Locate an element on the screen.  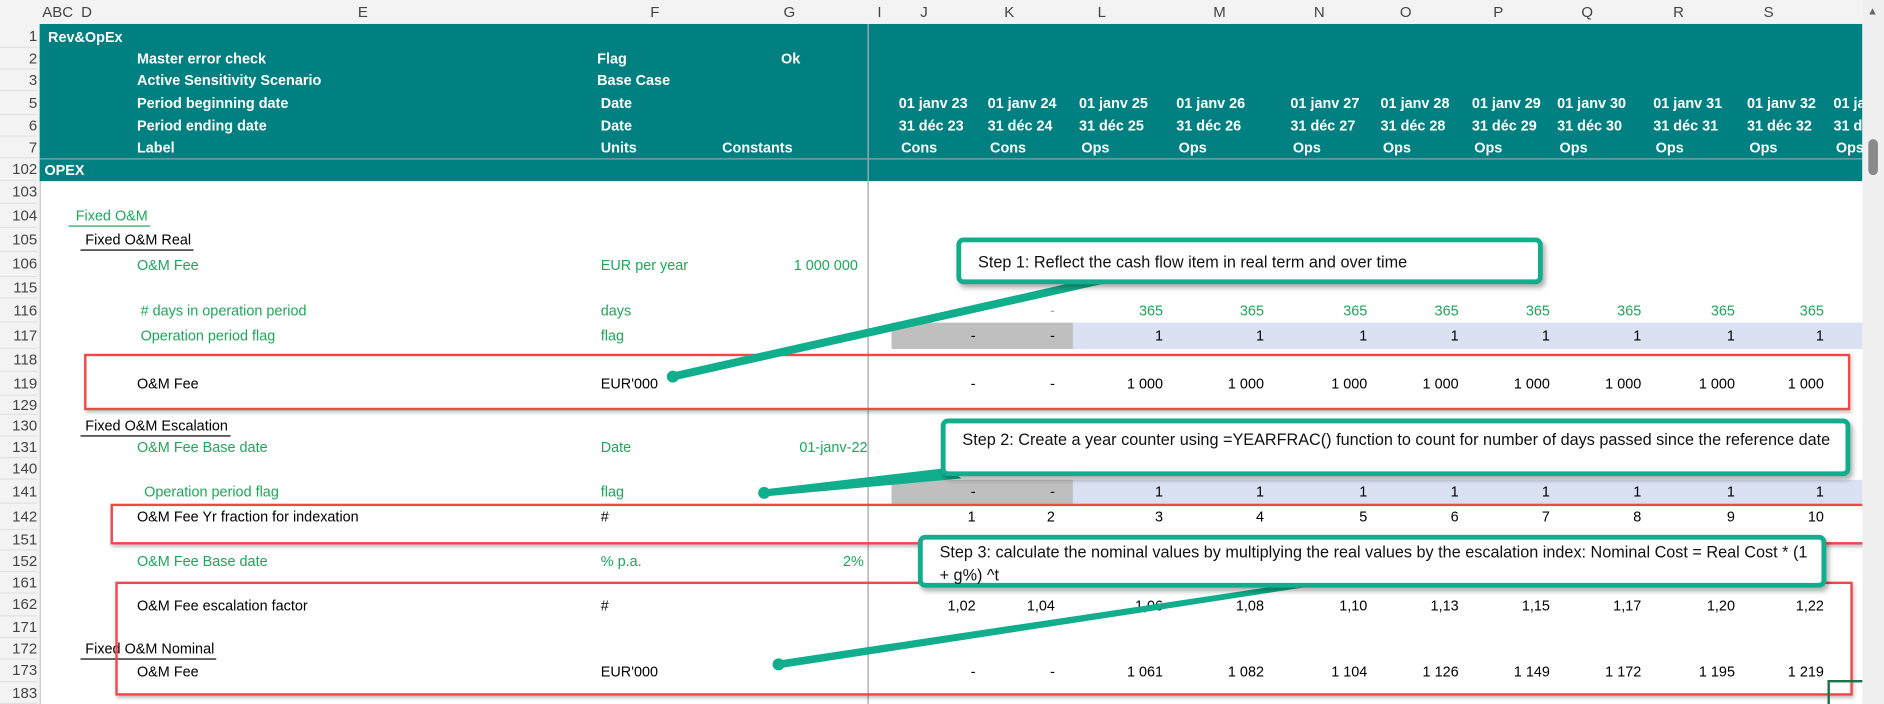
connector-step2 is located at coordinates (863, 482).